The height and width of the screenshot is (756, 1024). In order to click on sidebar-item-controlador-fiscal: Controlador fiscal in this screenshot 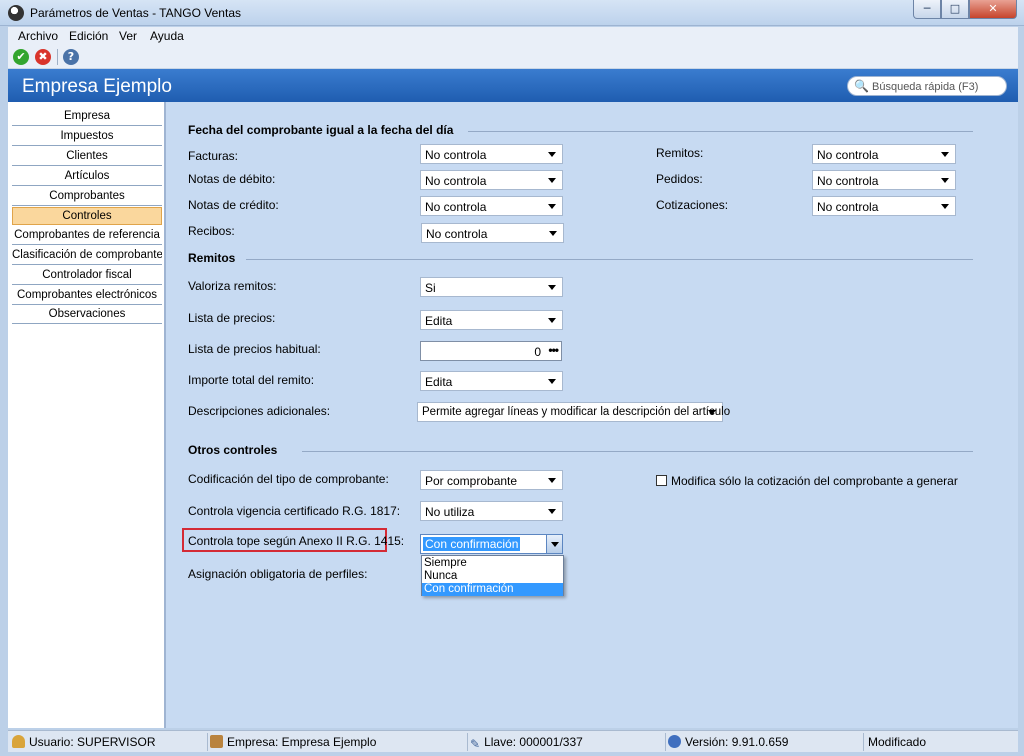, I will do `click(87, 276)`.